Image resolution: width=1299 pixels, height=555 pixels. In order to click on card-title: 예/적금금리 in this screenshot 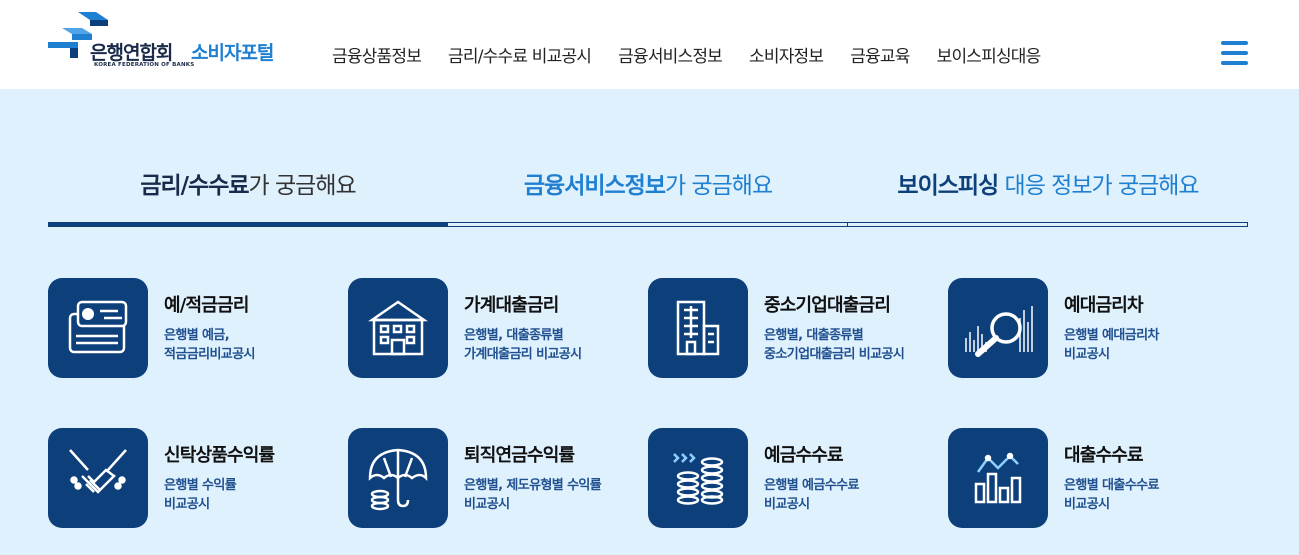, I will do `click(206, 305)`.